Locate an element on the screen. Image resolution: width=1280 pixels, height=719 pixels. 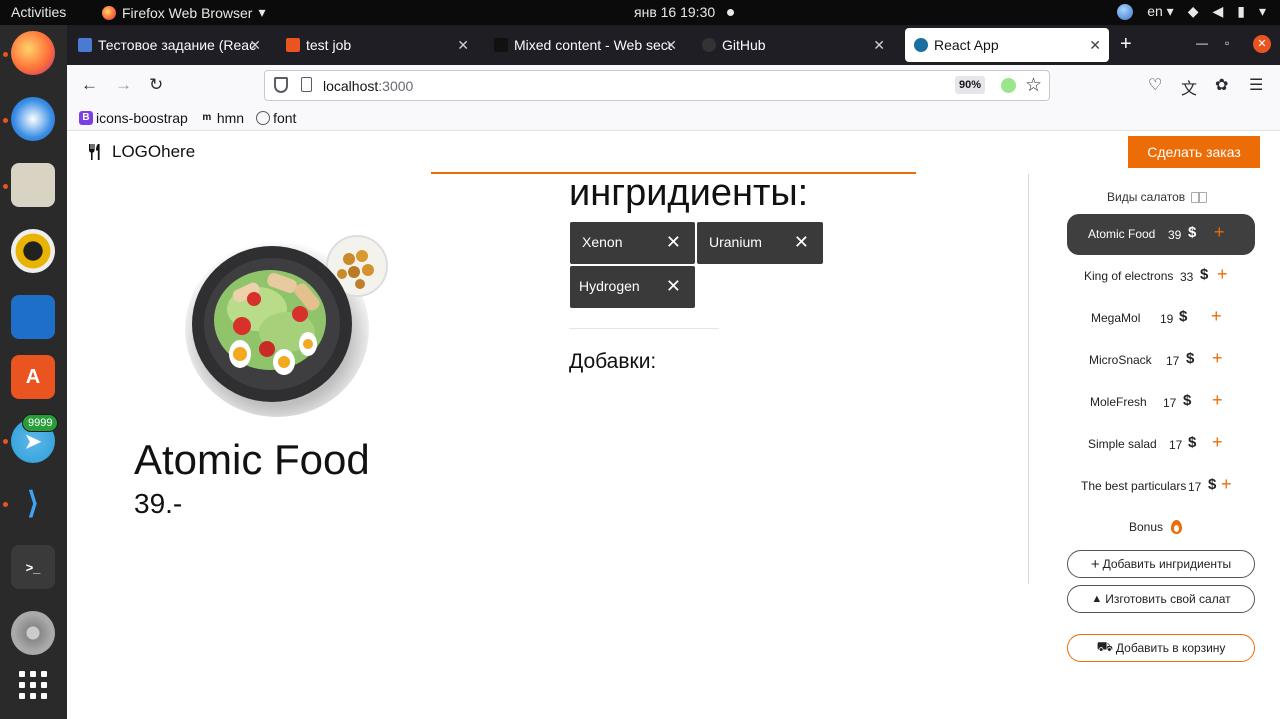
order-button: Сделать заказ is located at coordinates (1194, 152).